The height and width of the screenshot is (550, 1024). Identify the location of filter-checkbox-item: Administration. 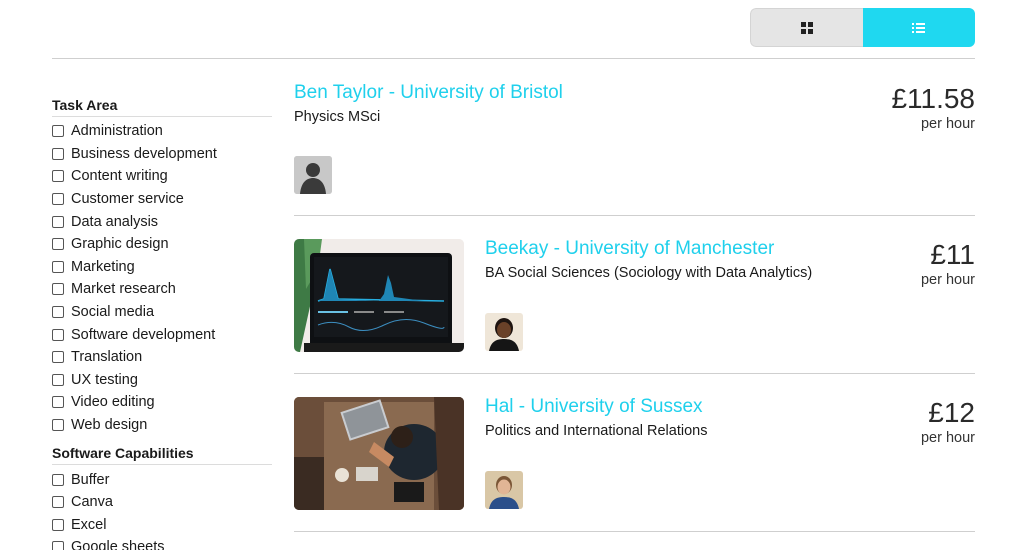
(162, 131).